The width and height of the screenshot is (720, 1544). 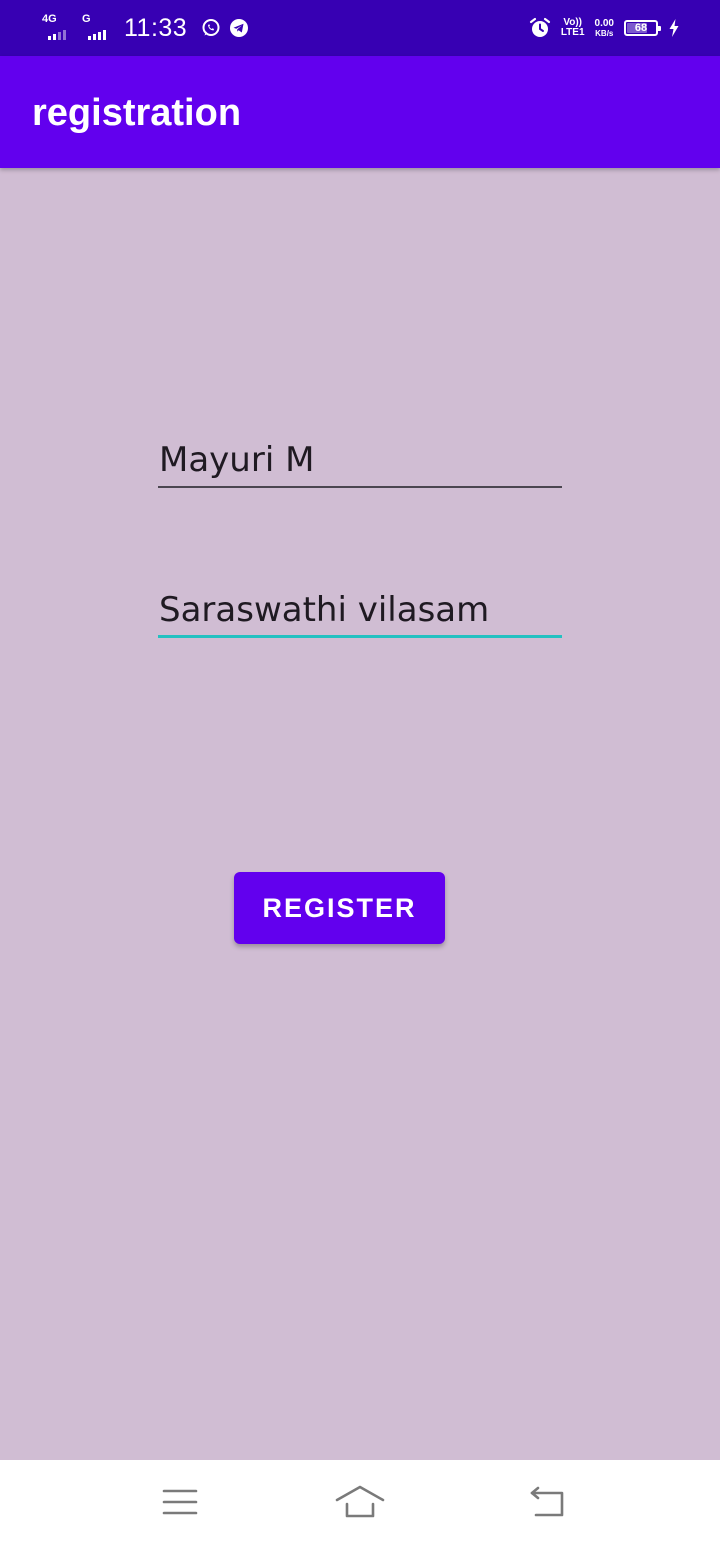 I want to click on back-button, so click(x=548, y=1502).